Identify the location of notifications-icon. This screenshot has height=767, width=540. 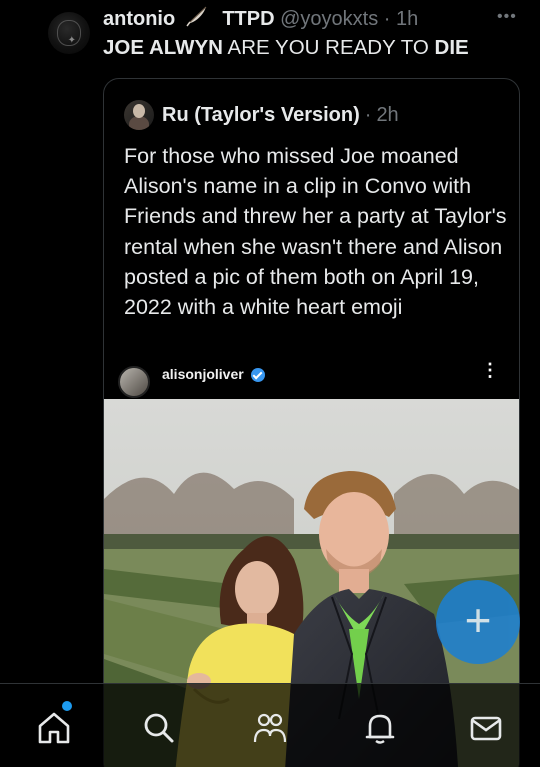
(380, 728).